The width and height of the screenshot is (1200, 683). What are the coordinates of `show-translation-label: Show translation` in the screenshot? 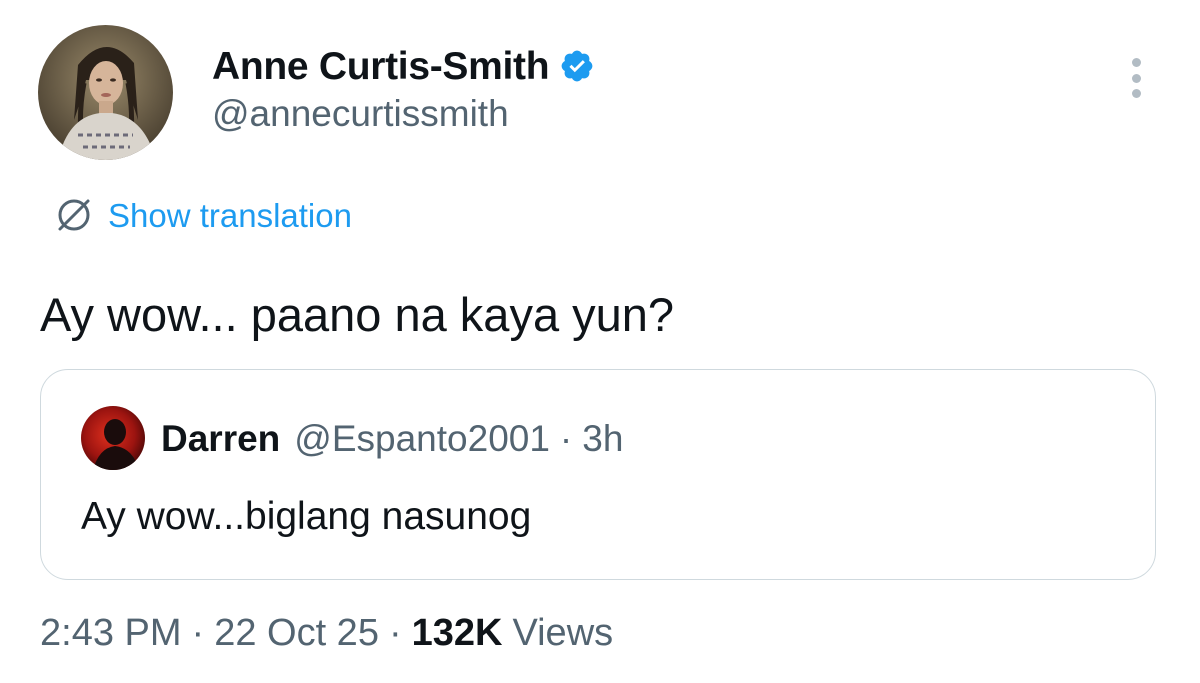 It's located at (230, 215).